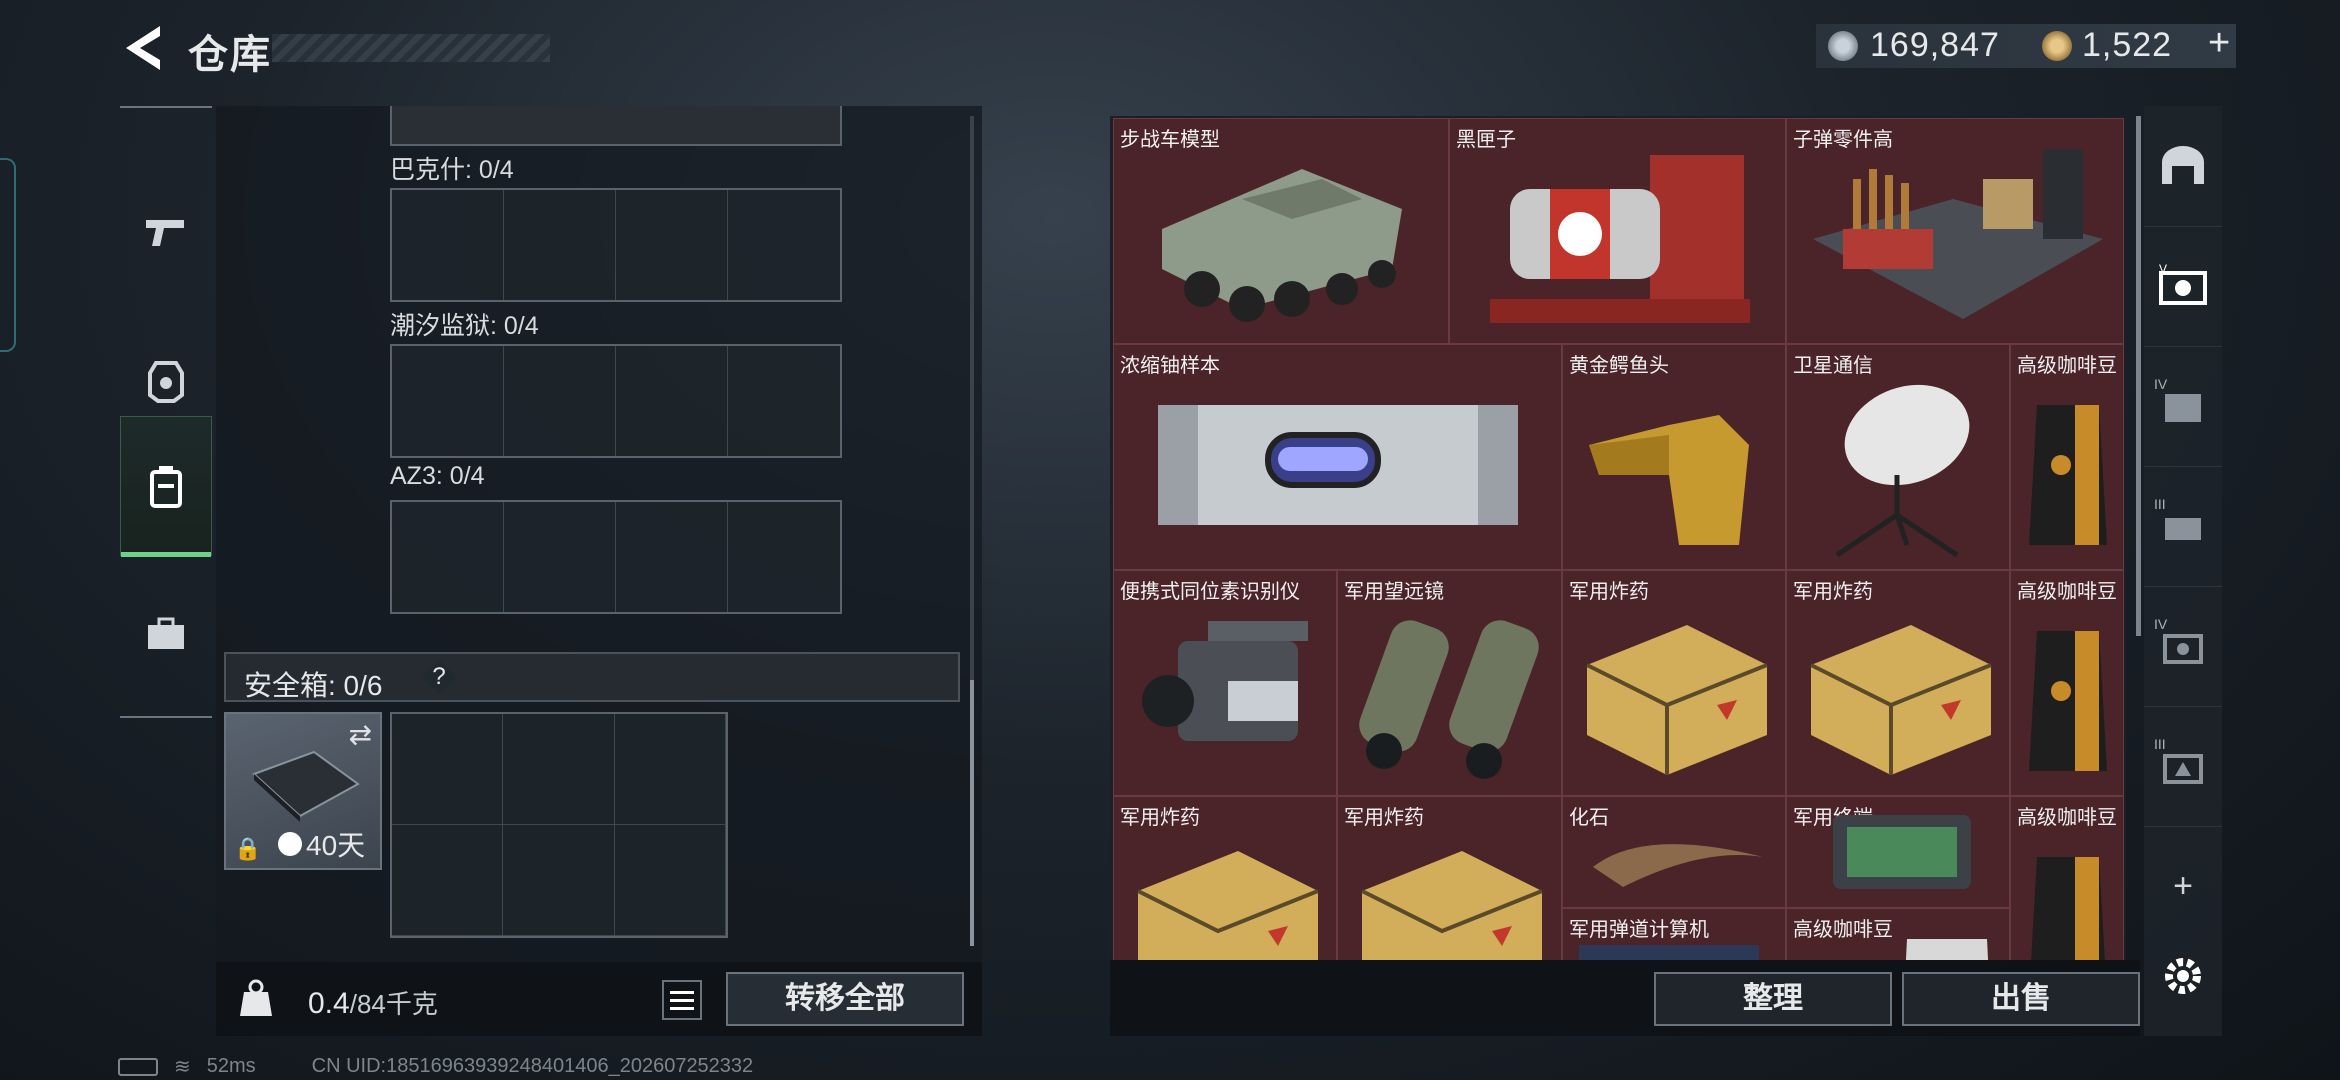 Image resolution: width=2340 pixels, height=1080 pixels. Describe the element at coordinates (1281, 231) in the screenshot. I see `item-cell: 步战车模型` at that location.